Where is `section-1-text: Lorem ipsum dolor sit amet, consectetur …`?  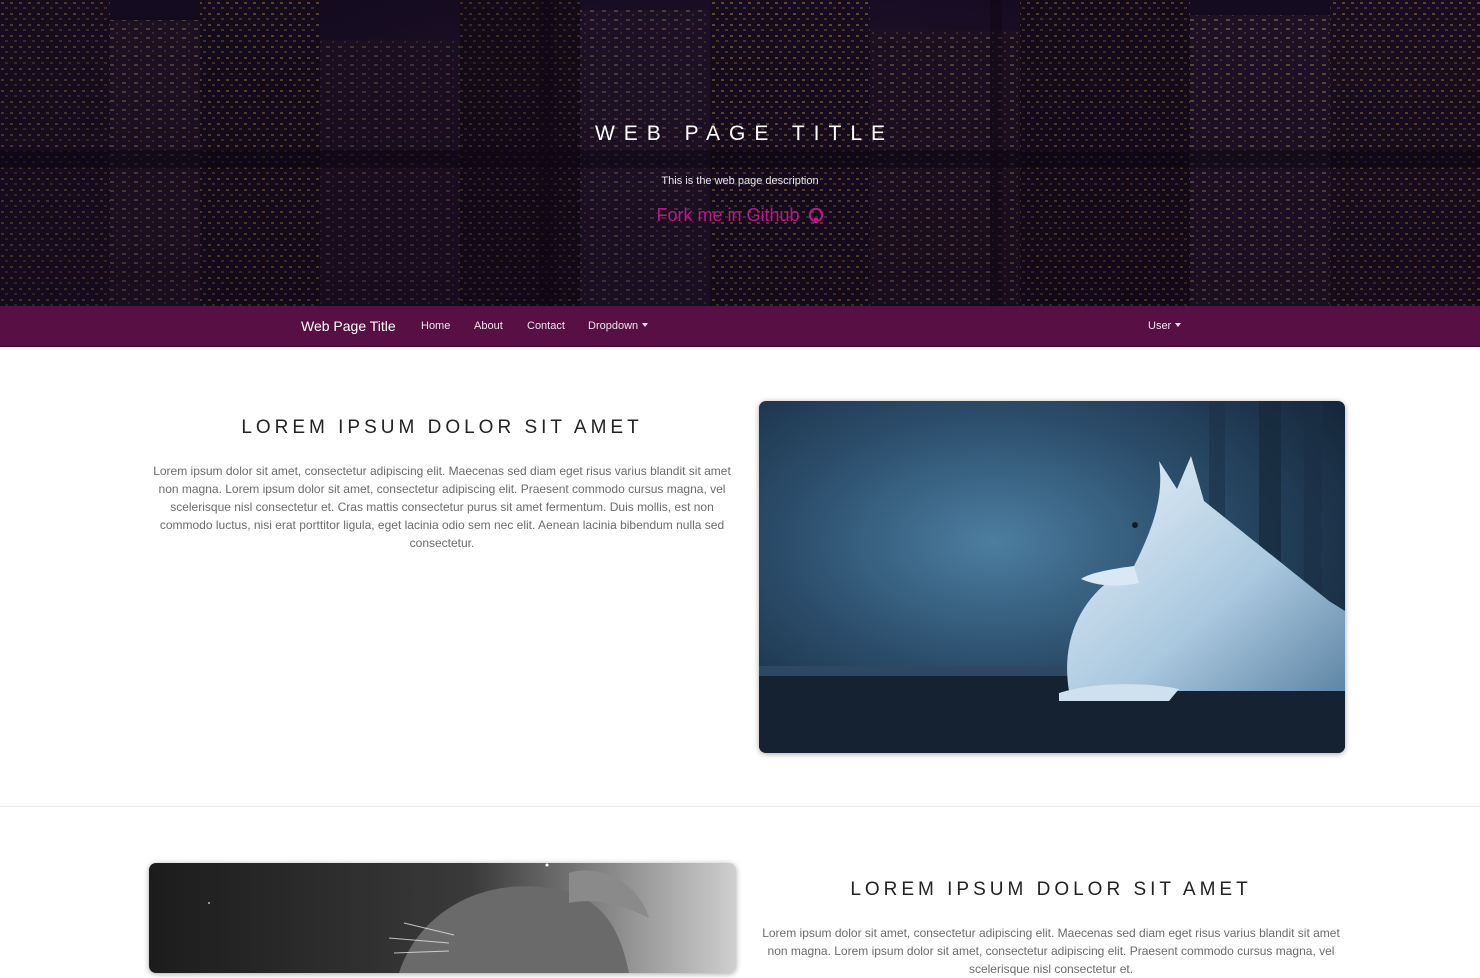
section-1-text: Lorem ipsum dolor sit amet, consectetur … is located at coordinates (442, 507).